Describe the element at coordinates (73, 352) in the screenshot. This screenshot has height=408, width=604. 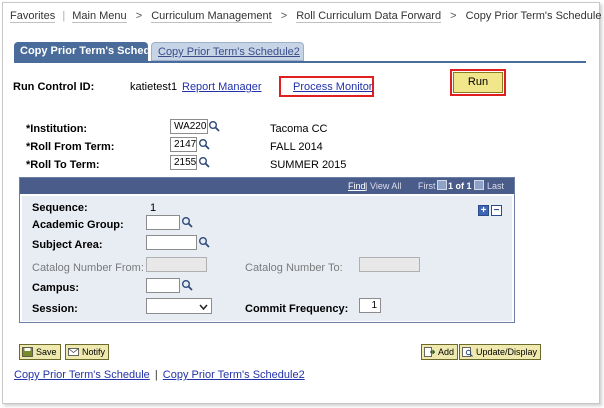
I see `notify-icon` at that location.